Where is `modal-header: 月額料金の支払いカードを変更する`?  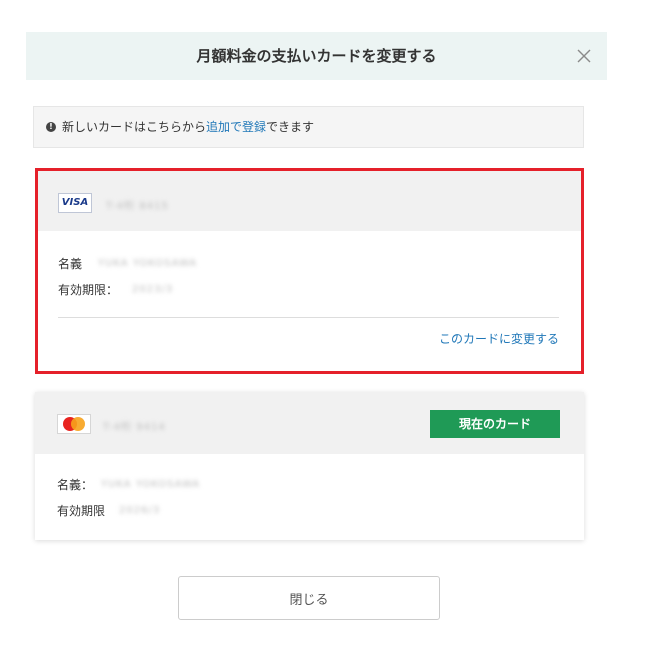
modal-header: 月額料金の支払いカードを変更する is located at coordinates (316, 56).